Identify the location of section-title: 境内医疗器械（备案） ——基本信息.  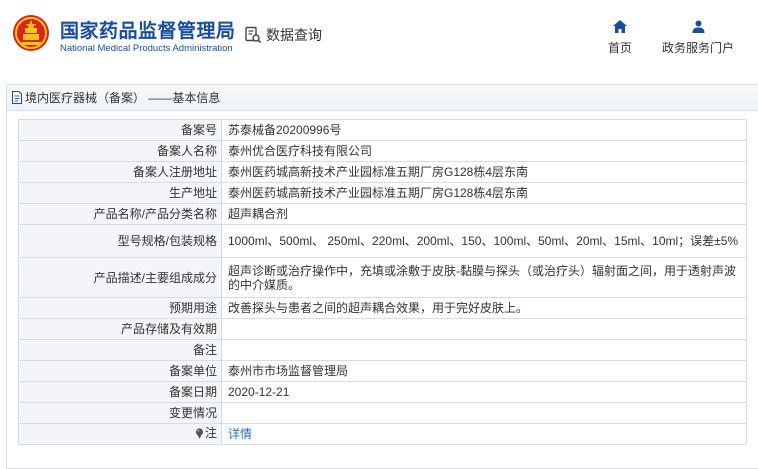
(123, 98).